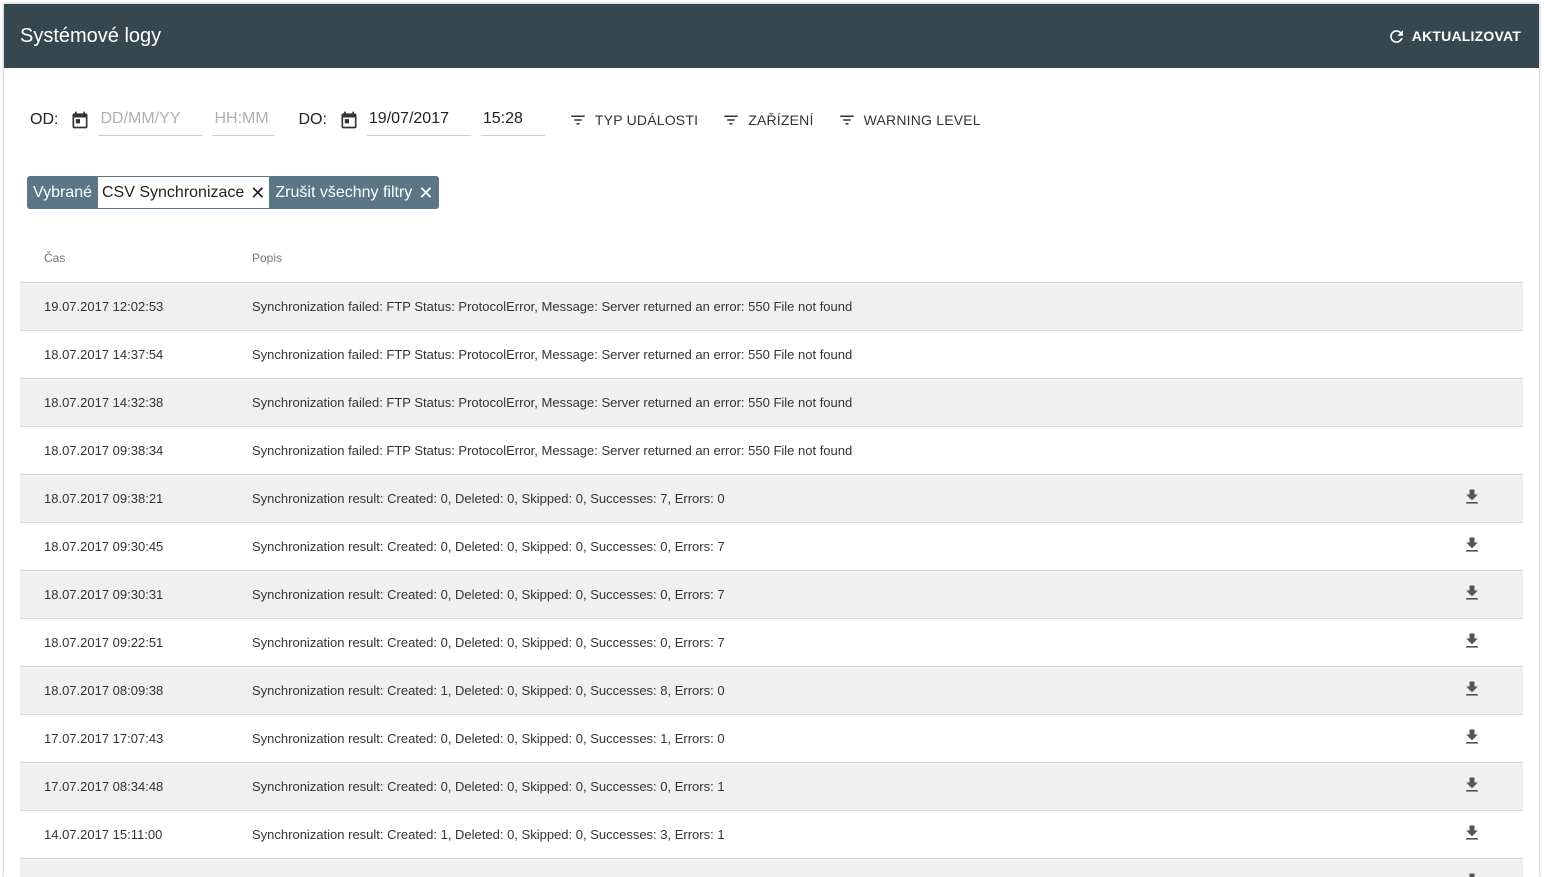 The image size is (1544, 877). I want to click on row-time: 18.07.2017 14:32:38, so click(104, 402).